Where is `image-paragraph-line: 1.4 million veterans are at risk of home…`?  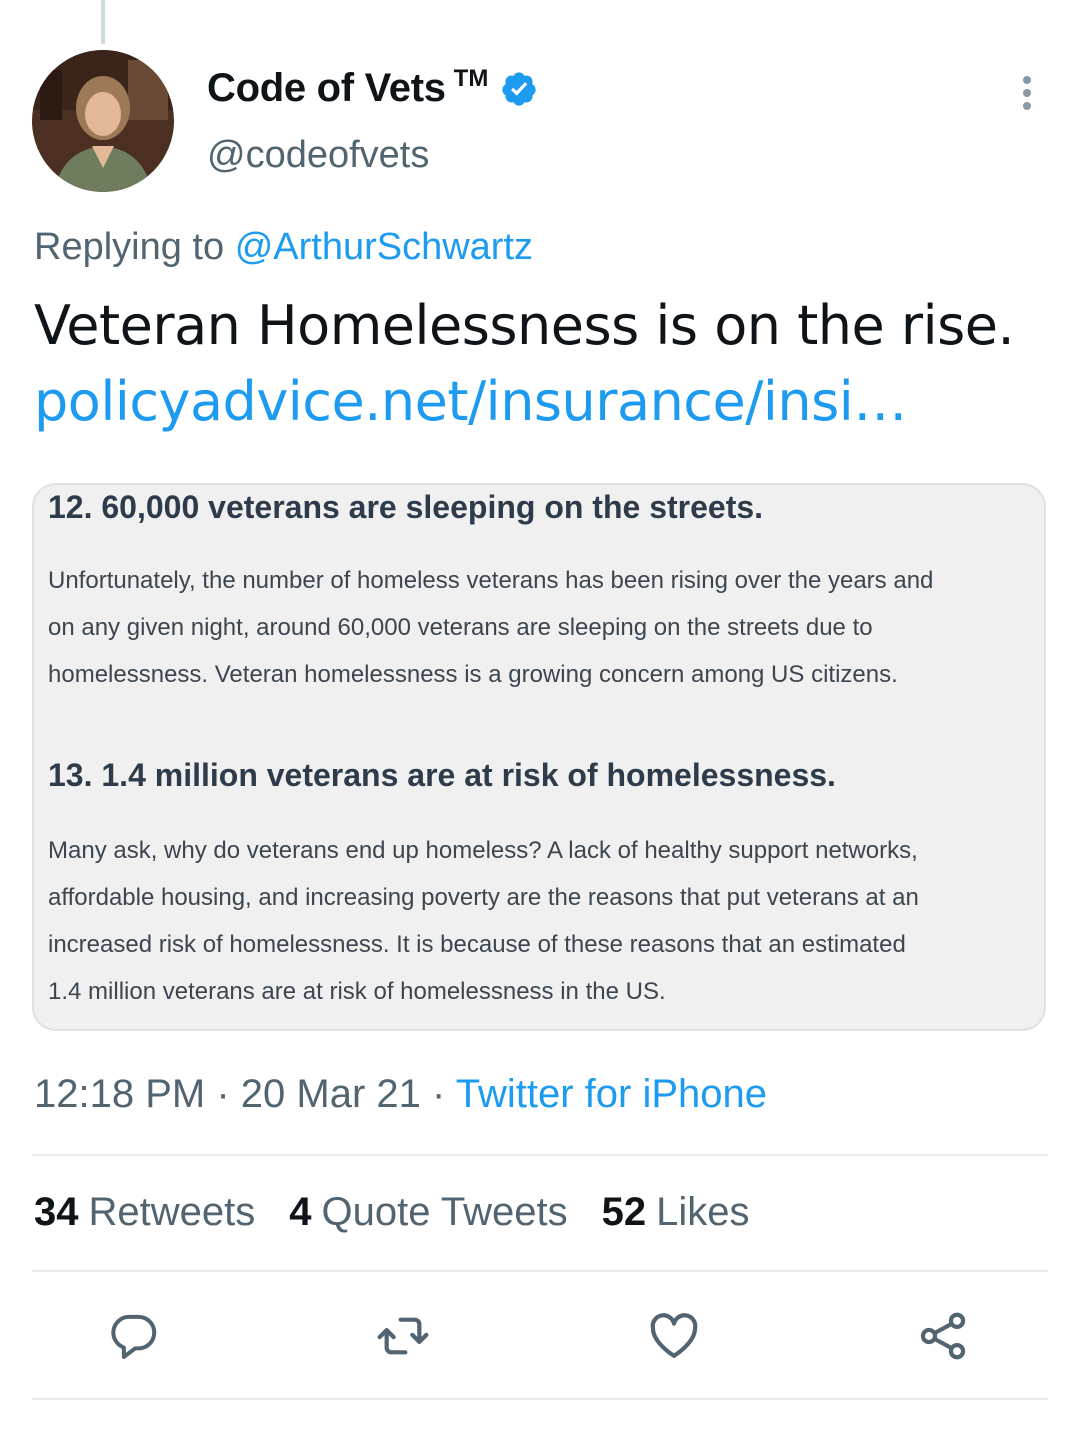
image-paragraph-line: 1.4 million veterans are at risk of home… is located at coordinates (357, 991).